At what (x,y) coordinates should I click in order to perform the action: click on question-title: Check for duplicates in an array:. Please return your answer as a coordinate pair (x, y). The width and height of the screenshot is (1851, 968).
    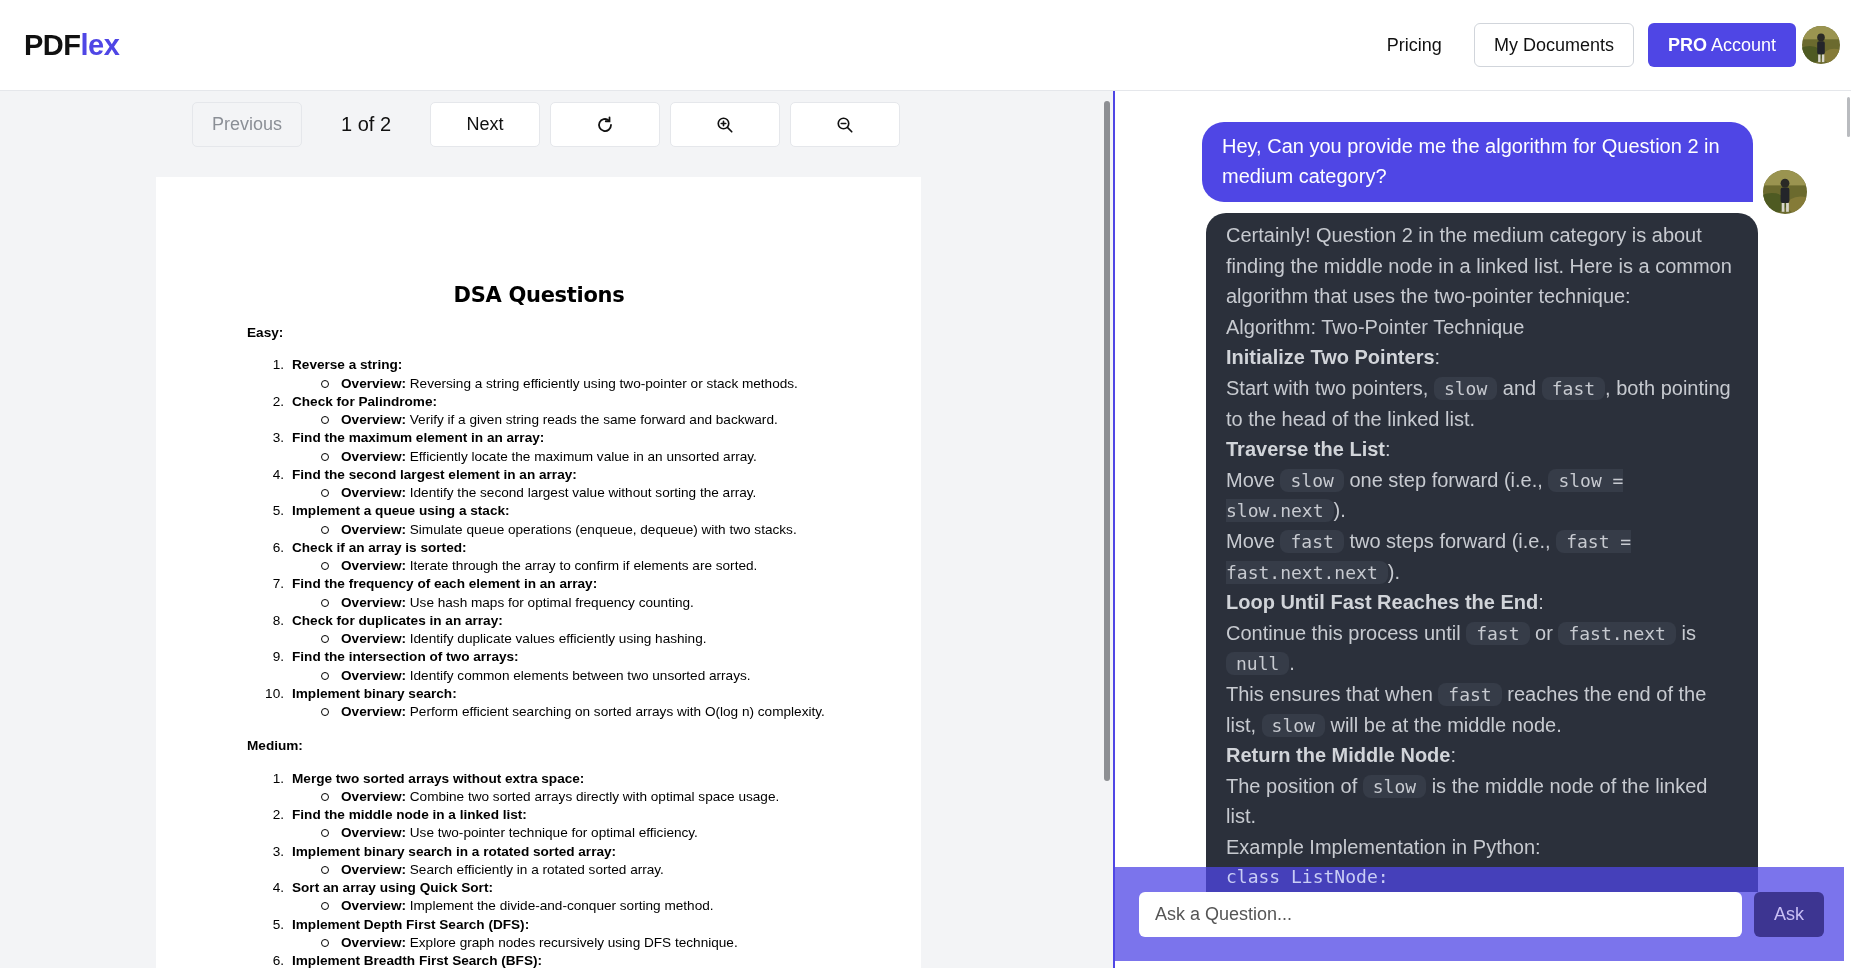
    Looking at the image, I should click on (397, 620).